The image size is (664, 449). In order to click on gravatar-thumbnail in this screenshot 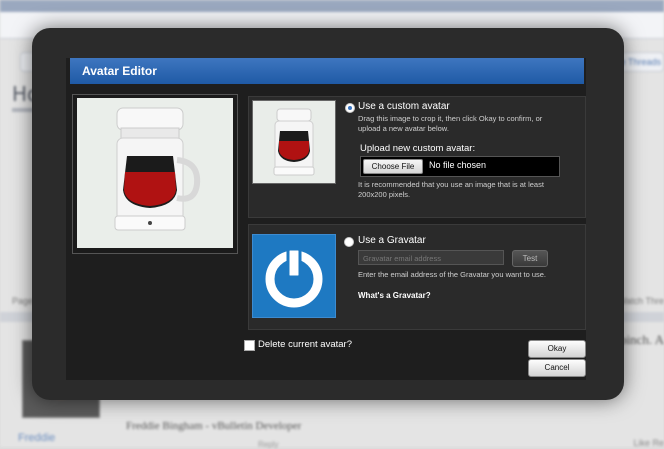, I will do `click(294, 276)`.